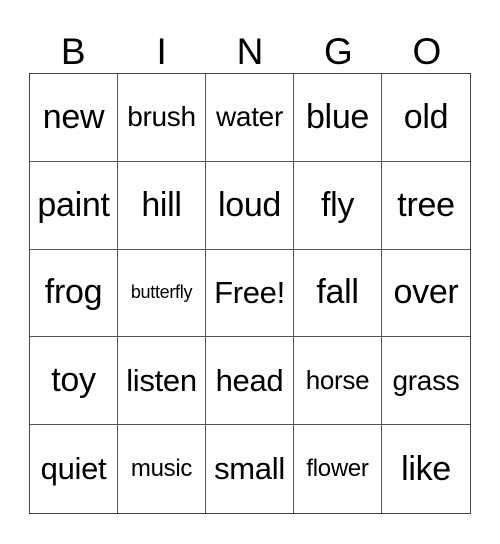  I want to click on bingo-header: B I N G O, so click(250, 52).